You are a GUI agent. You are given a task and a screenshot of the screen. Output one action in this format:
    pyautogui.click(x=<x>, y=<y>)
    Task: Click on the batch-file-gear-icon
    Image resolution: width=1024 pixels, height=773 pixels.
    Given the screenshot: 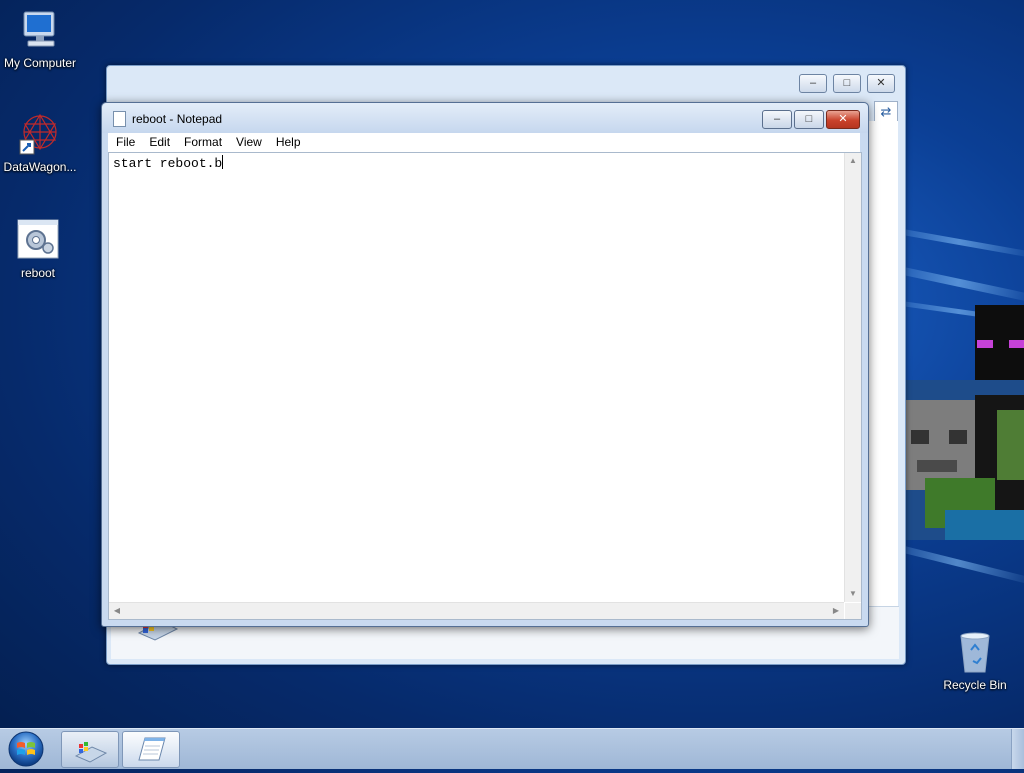 What is the action you would take?
    pyautogui.click(x=38, y=240)
    